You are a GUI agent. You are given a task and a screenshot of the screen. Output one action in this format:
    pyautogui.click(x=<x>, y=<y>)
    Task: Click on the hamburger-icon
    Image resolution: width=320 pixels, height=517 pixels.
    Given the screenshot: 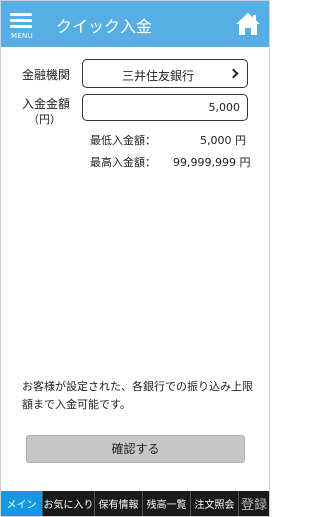 What is the action you would take?
    pyautogui.click(x=21, y=14)
    